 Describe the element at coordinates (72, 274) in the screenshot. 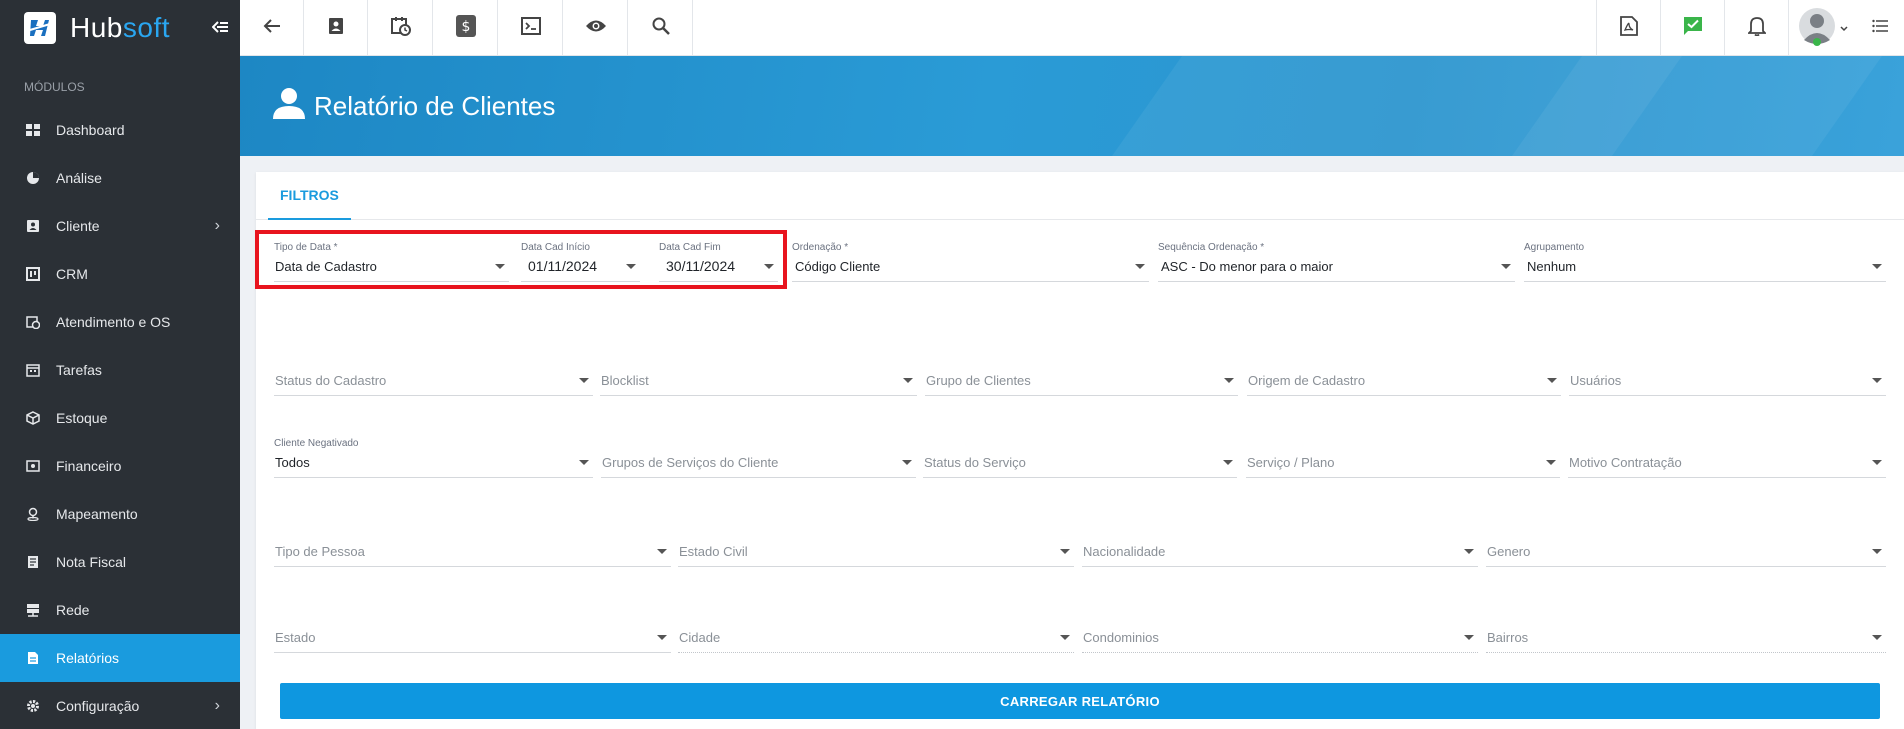

I see `sidebar-item-label: CRM` at that location.